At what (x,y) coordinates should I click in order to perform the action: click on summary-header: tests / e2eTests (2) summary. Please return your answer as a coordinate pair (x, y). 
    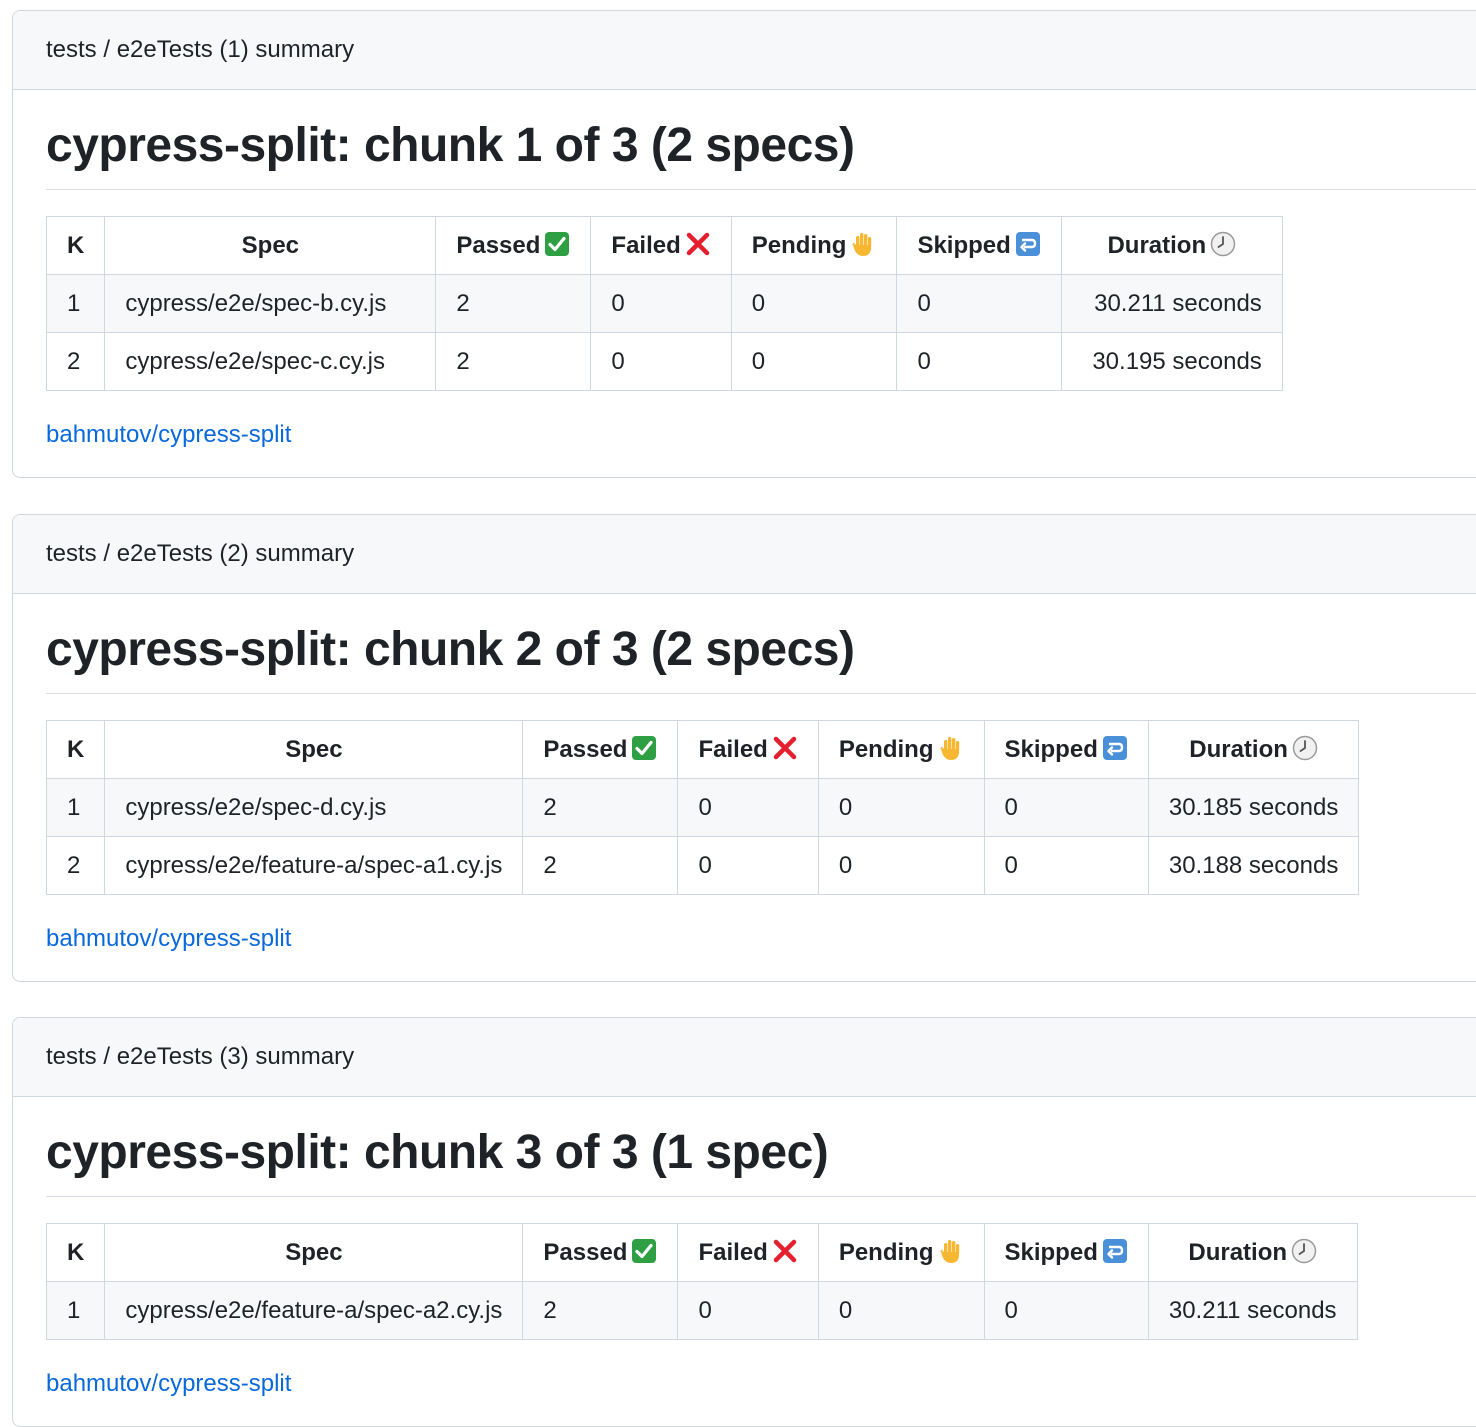
    Looking at the image, I should click on (744, 554).